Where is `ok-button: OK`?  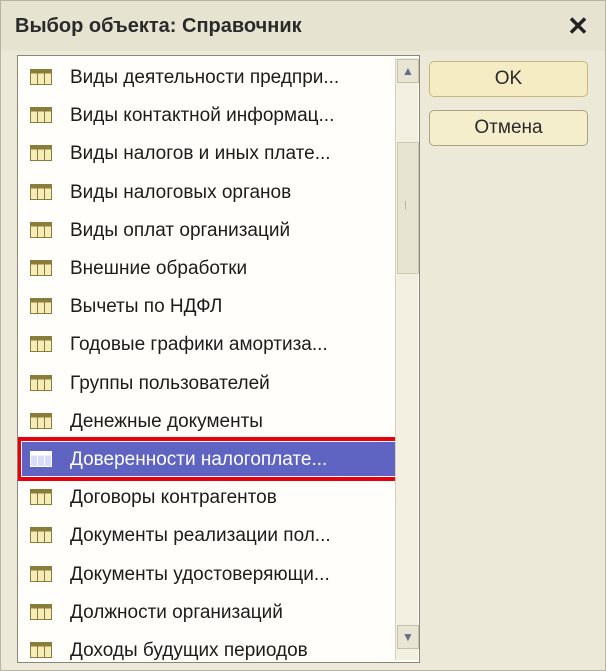 ok-button: OK is located at coordinates (508, 79).